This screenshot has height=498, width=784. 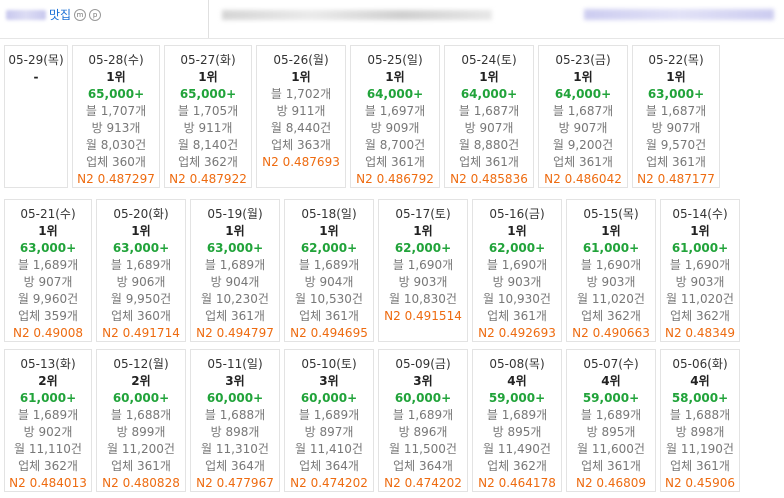 I want to click on monthly-search: 월 9,200건, so click(x=583, y=145).